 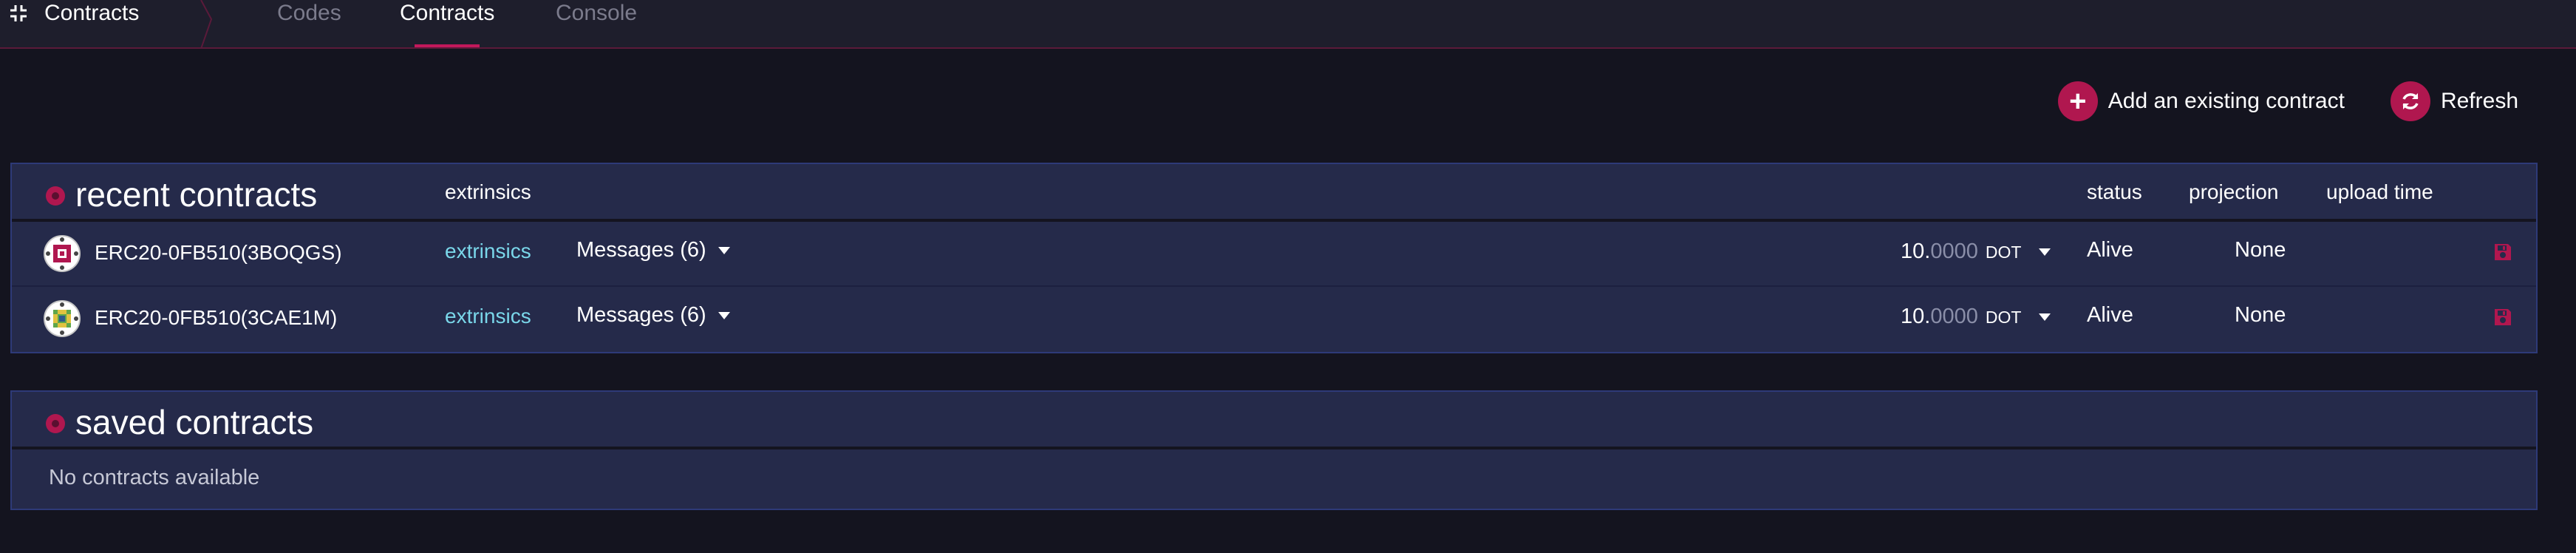 What do you see at coordinates (488, 191) in the screenshot?
I see `column-header-extrinsics: extrinsics` at bounding box center [488, 191].